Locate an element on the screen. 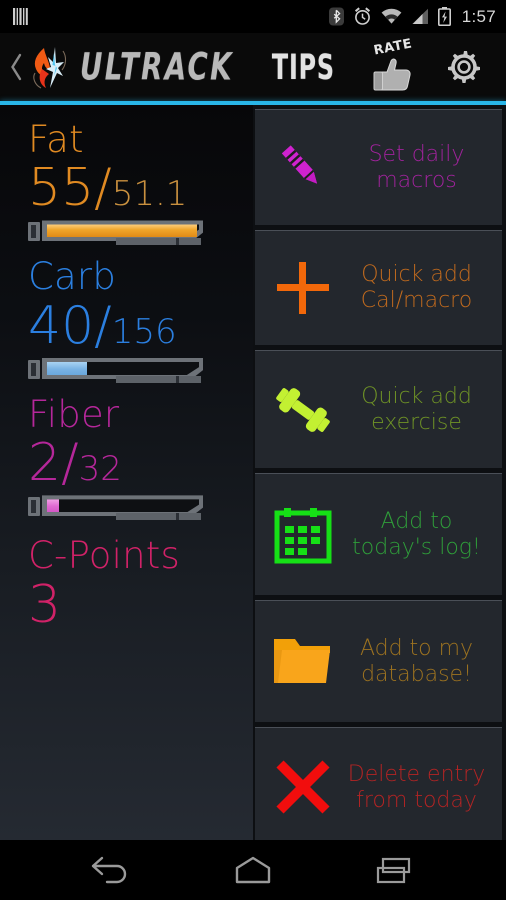 The image size is (506, 900). app-bar-actions: TIPS RATE is located at coordinates (379, 64).